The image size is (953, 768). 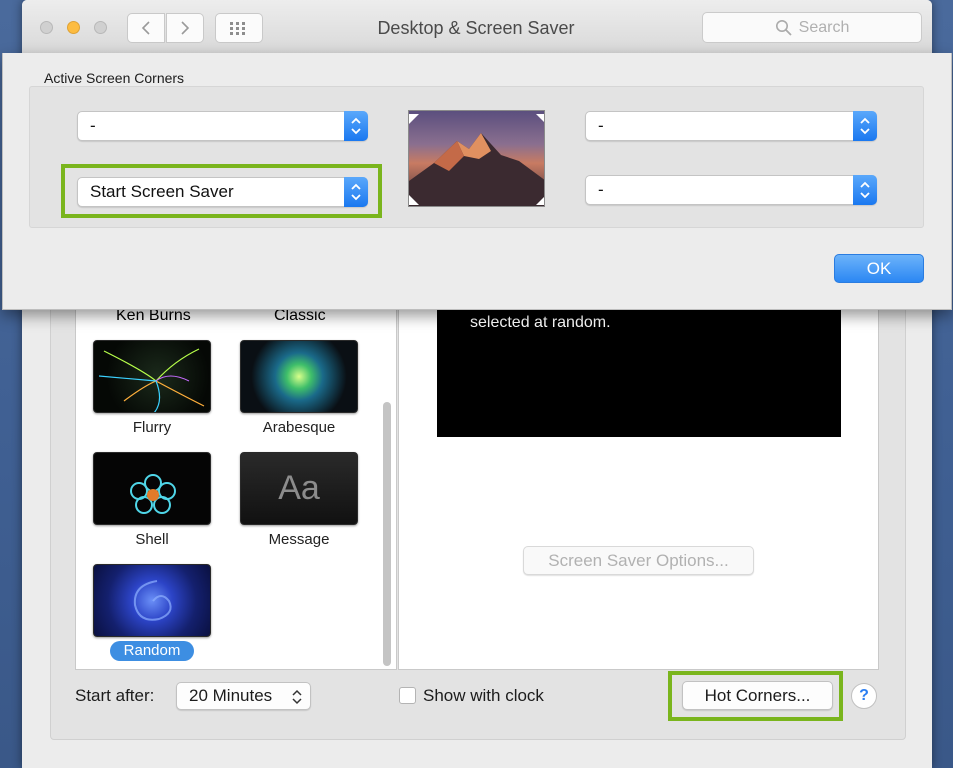 I want to click on ok-button: OK, so click(x=879, y=268).